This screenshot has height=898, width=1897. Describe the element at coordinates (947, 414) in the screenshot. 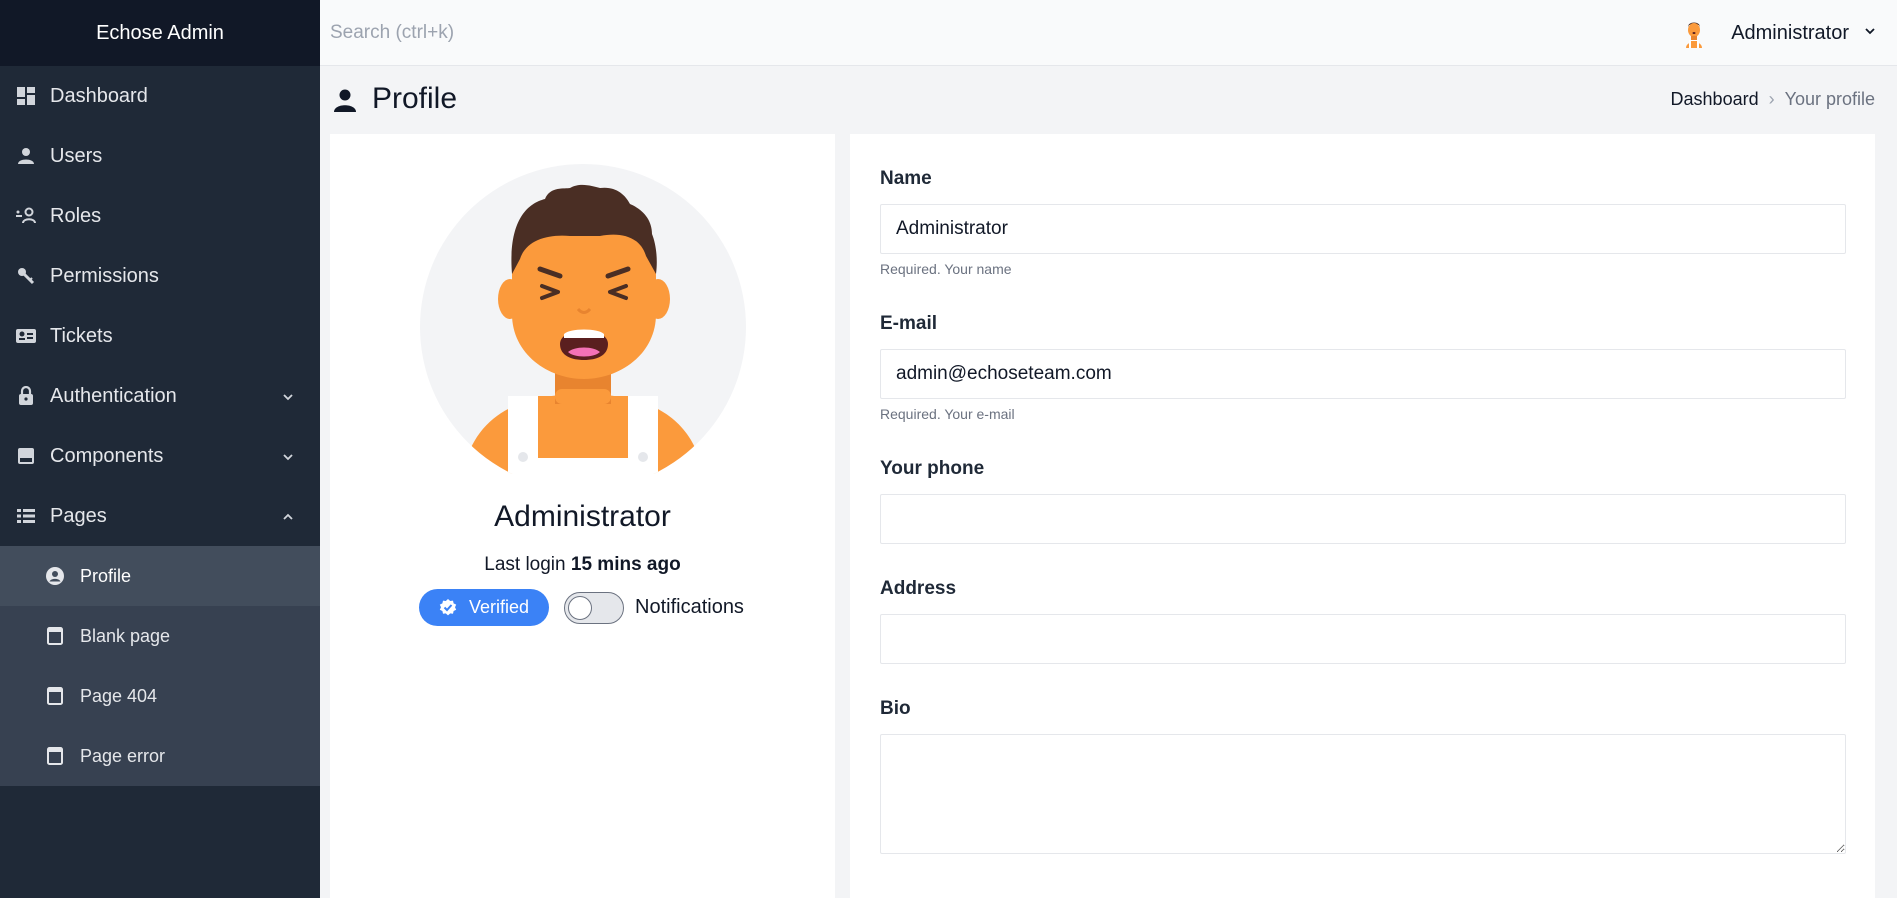

I see `email-help: Required. Your e-mail` at that location.